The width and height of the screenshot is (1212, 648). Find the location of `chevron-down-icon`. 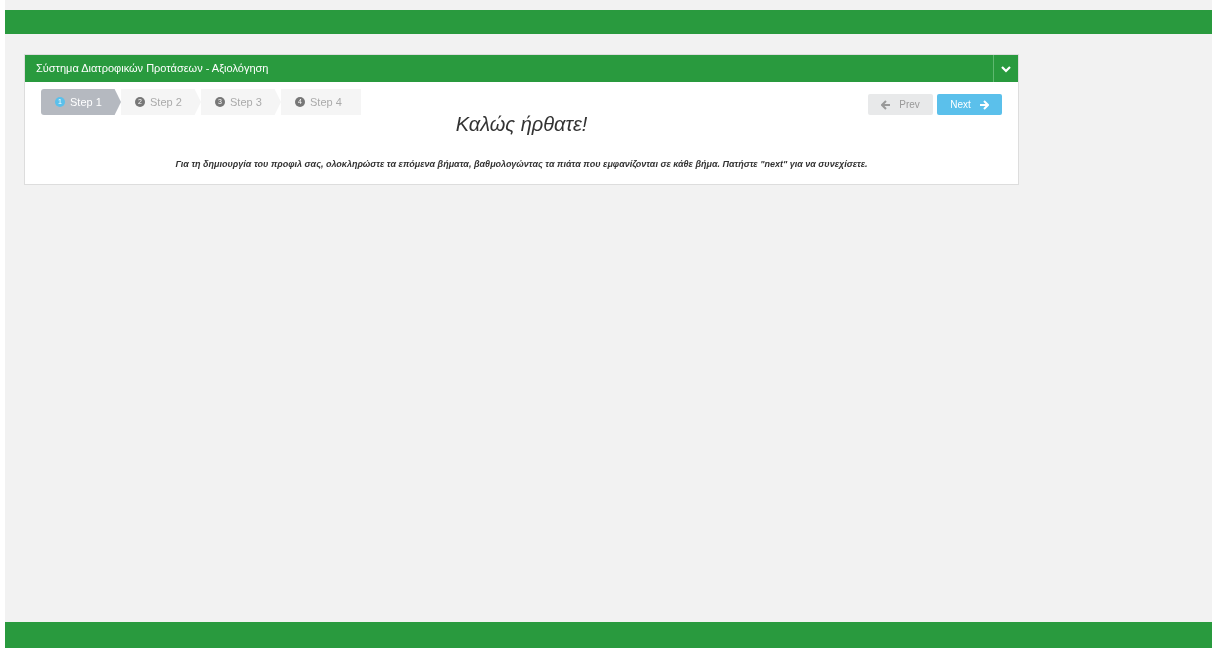

chevron-down-icon is located at coordinates (1006, 68).